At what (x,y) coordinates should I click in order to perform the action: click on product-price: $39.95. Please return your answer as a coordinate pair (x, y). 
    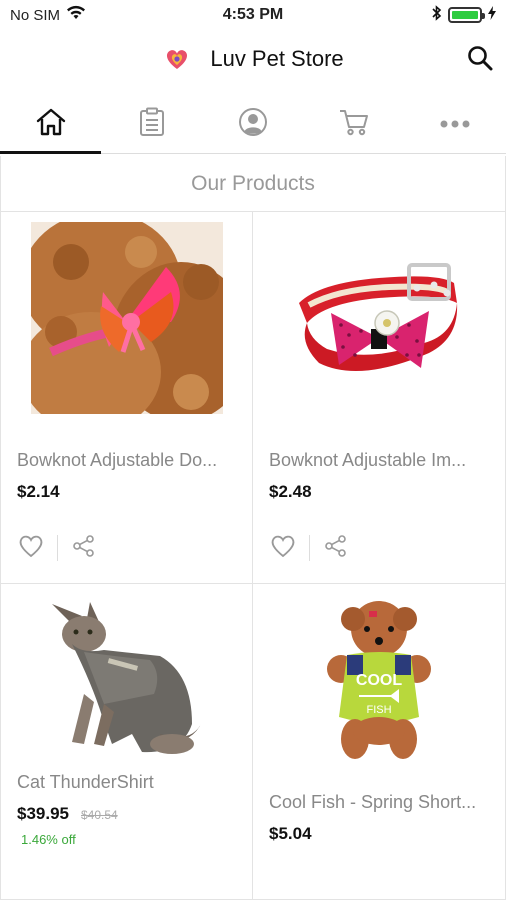
    Looking at the image, I should click on (43, 813).